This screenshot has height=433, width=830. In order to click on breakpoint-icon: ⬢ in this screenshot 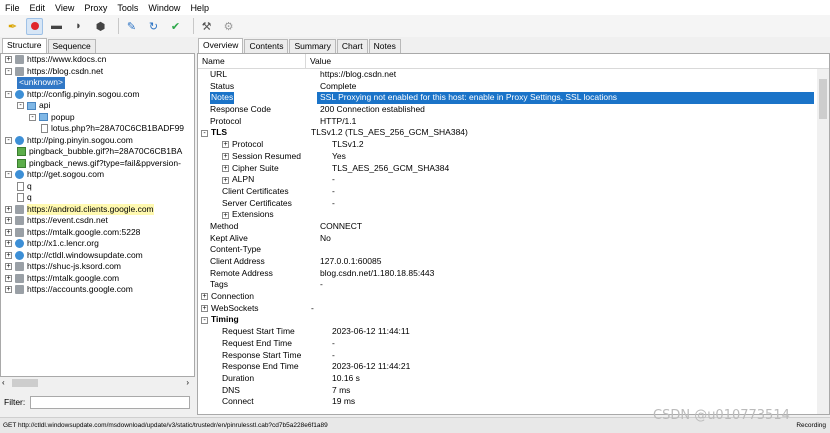, I will do `click(100, 26)`.